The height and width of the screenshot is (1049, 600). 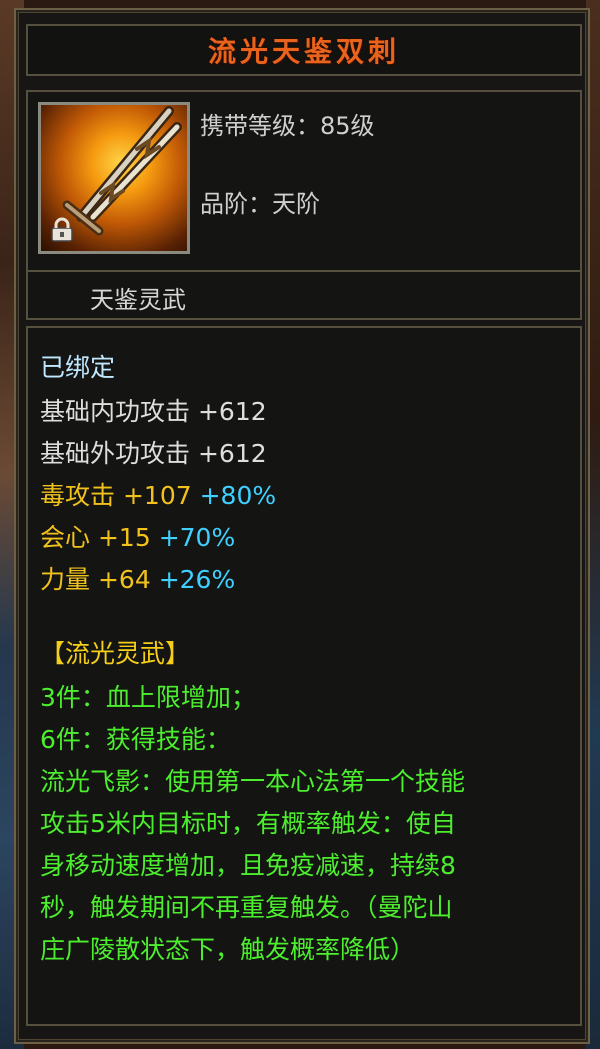 I want to click on stat-label: 基础内功攻击, so click(x=115, y=411).